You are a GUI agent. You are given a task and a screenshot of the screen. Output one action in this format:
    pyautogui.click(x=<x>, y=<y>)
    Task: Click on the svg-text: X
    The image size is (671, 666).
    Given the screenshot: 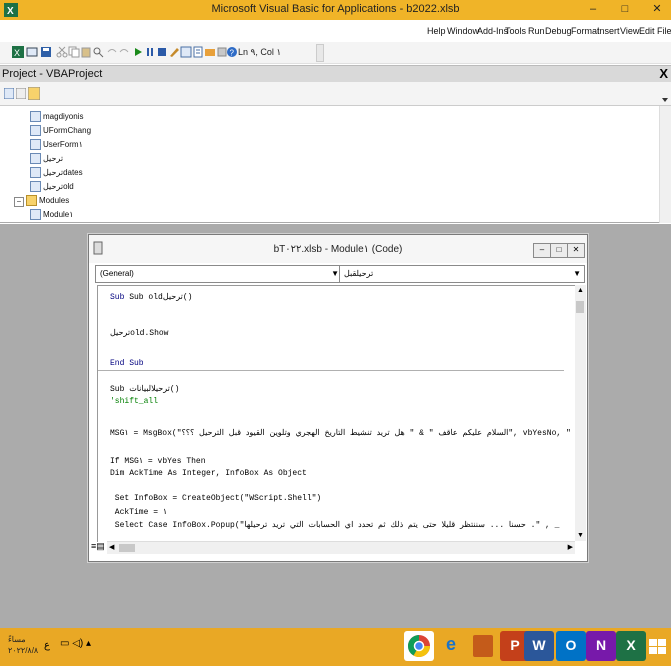 What is the action you would take?
    pyautogui.click(x=17, y=53)
    